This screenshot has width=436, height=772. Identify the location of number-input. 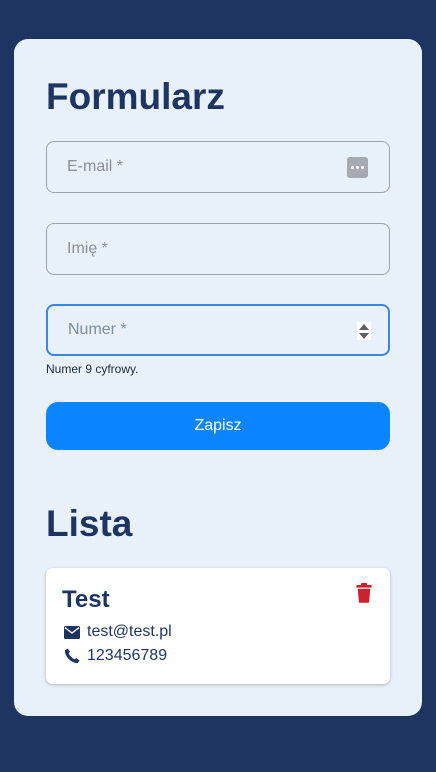
(218, 330).